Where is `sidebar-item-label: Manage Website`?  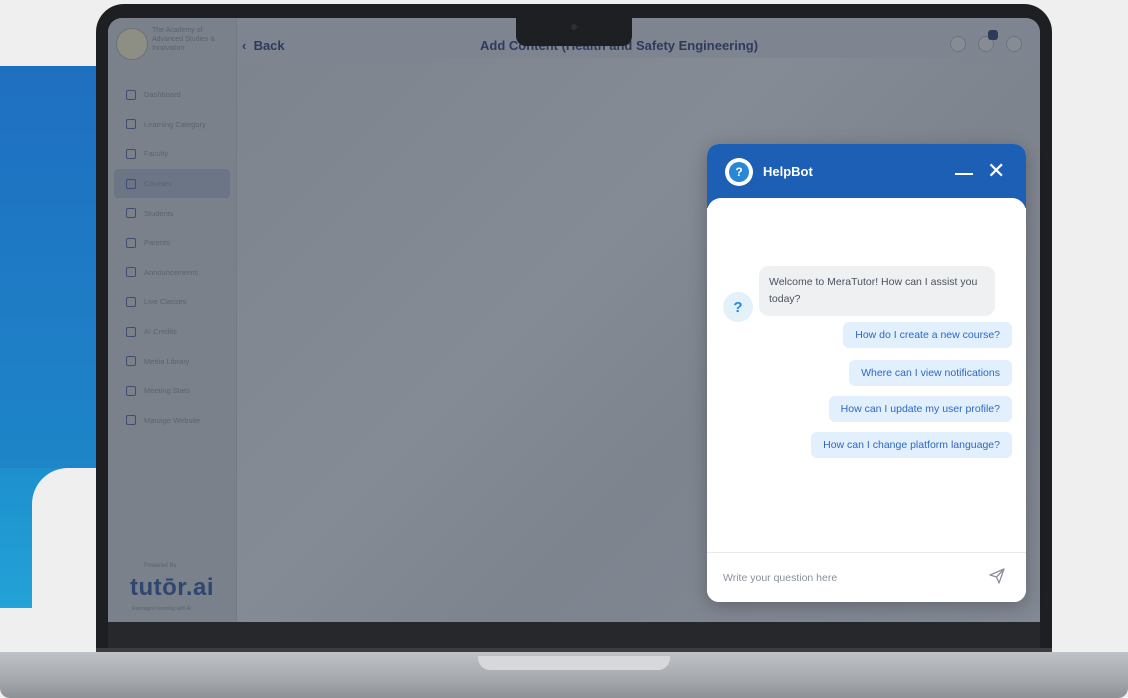 sidebar-item-label: Manage Website is located at coordinates (172, 420).